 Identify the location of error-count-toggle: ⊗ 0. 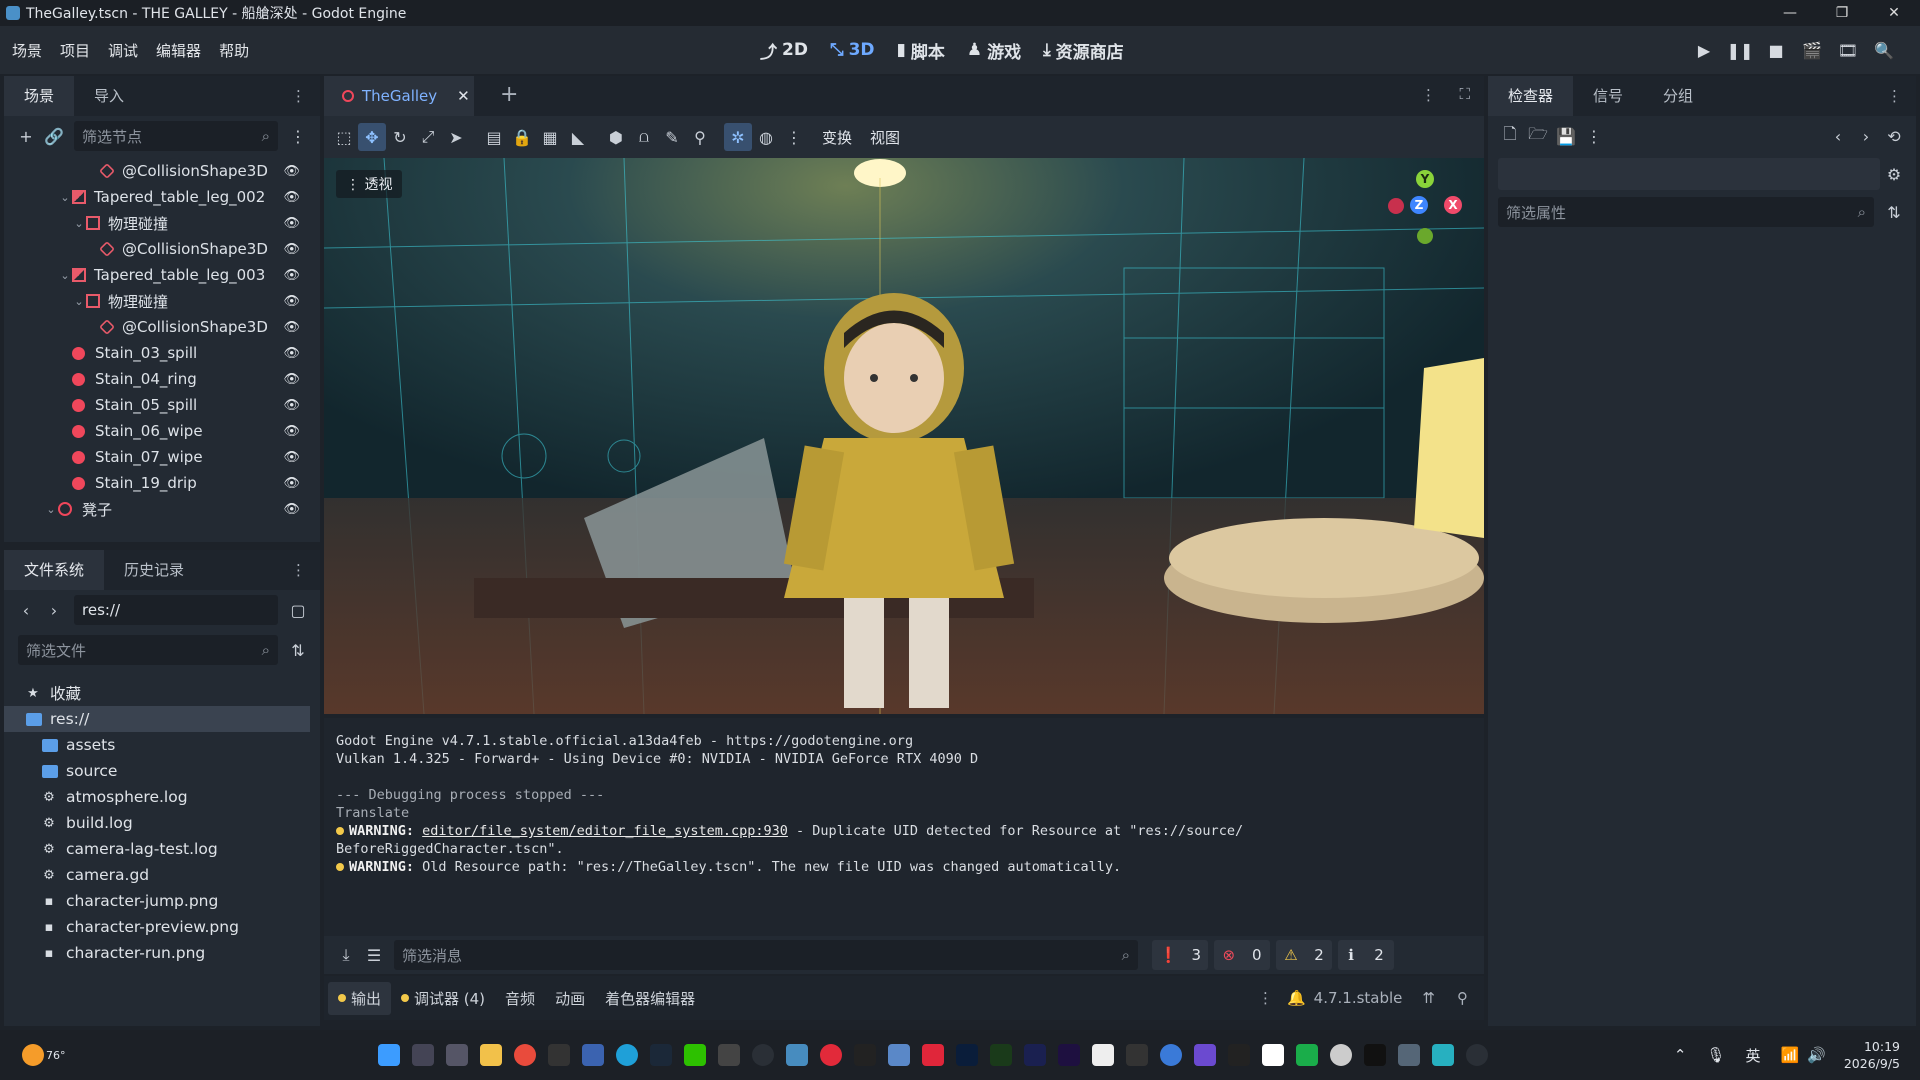
(1242, 955).